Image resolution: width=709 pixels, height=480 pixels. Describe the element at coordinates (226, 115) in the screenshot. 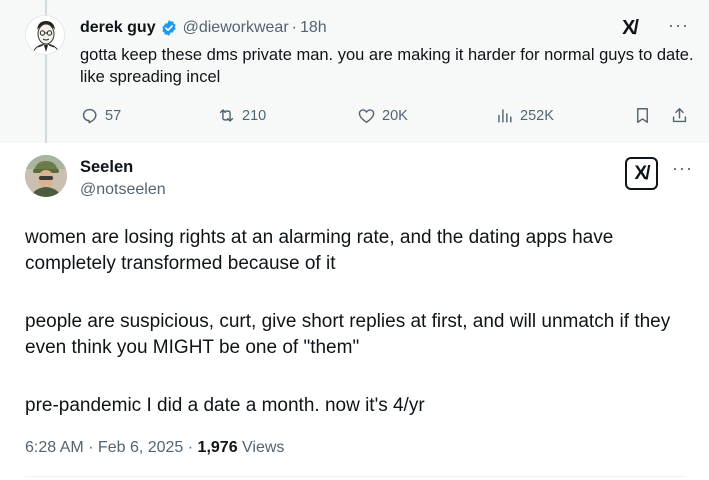

I see `repost-icon` at that location.